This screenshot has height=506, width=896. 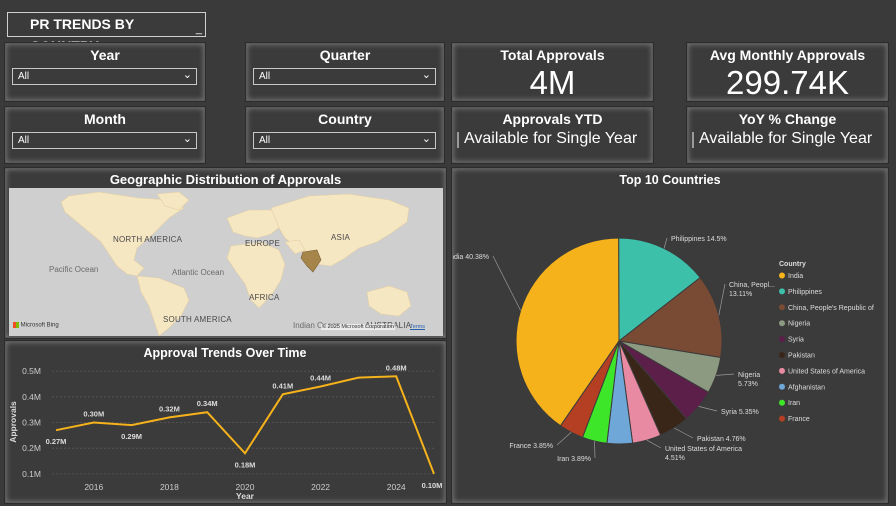 I want to click on approvals-ytd-value: Available for Single Year, so click(x=551, y=138).